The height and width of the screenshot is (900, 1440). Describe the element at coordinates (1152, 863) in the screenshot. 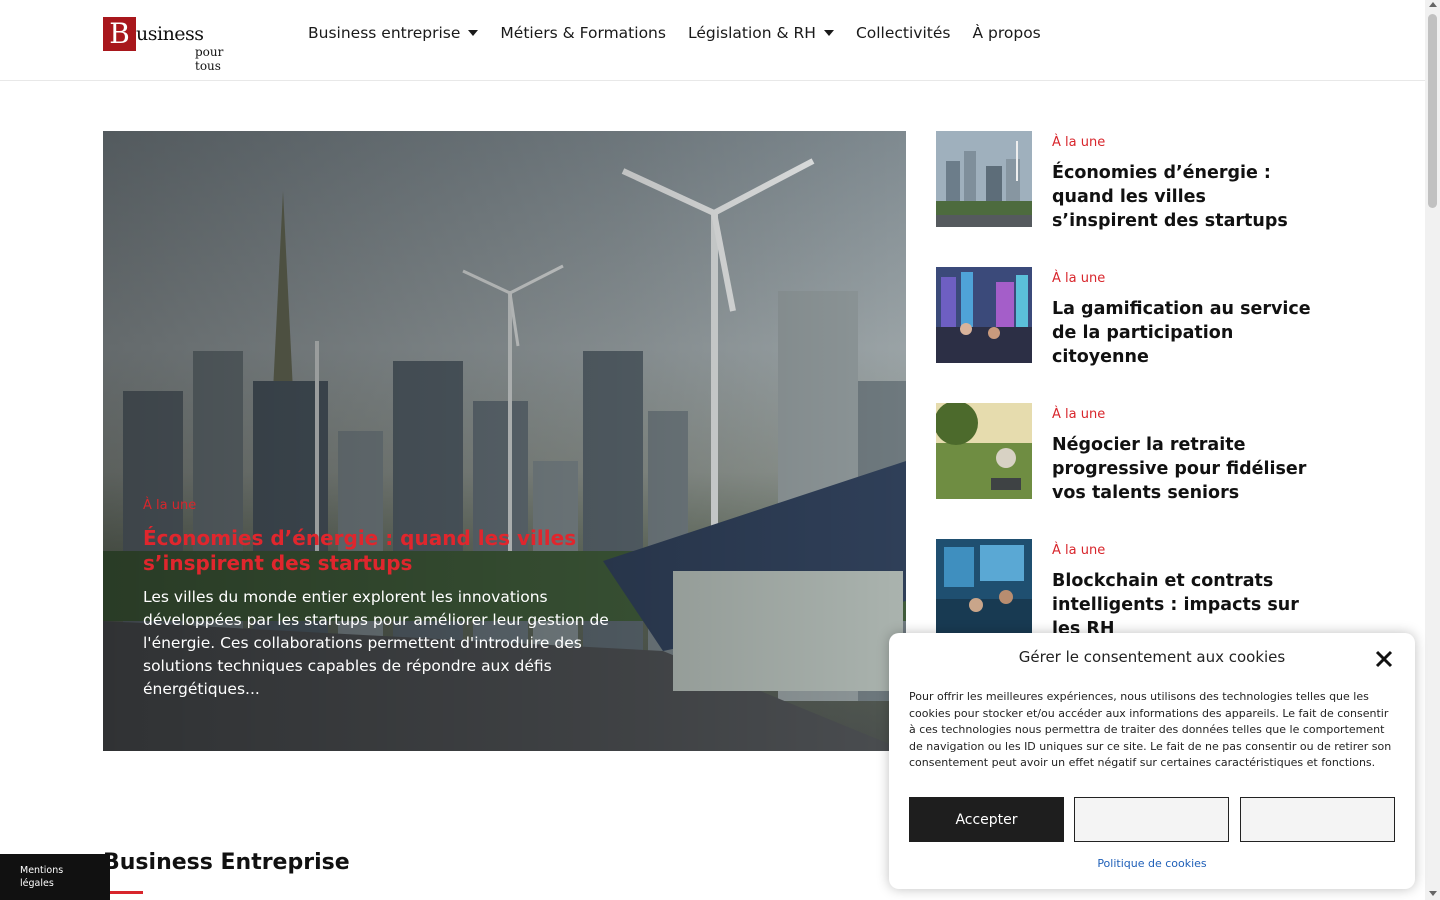

I see `cookie-policy-link: Politique de cookies` at that location.